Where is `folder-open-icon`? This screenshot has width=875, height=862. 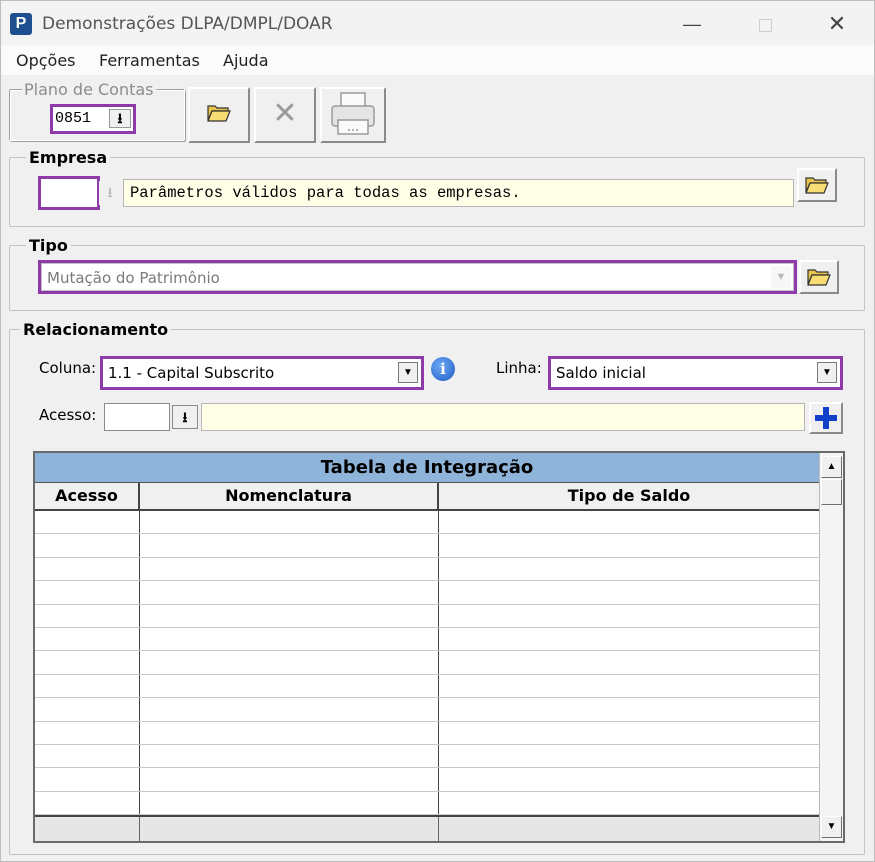
folder-open-icon is located at coordinates (819, 277).